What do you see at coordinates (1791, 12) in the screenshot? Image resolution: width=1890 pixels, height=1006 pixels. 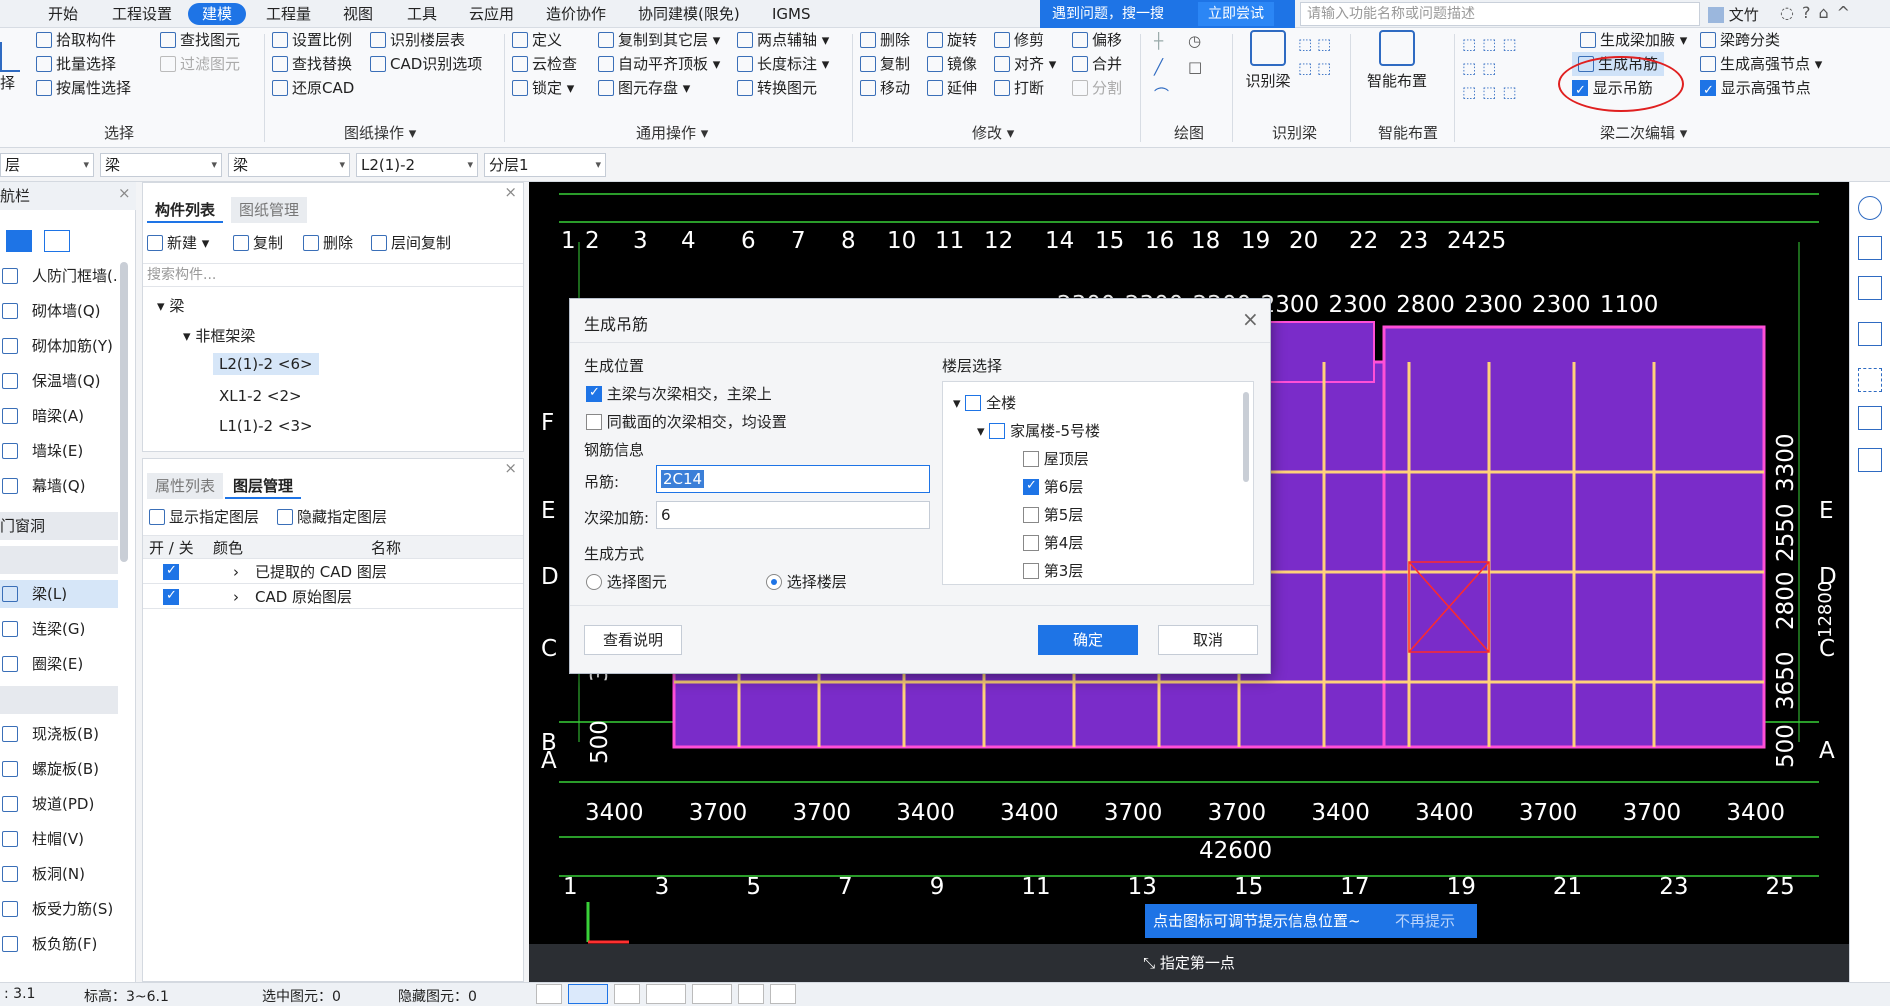 I see `chat-icon: ◌` at bounding box center [1791, 12].